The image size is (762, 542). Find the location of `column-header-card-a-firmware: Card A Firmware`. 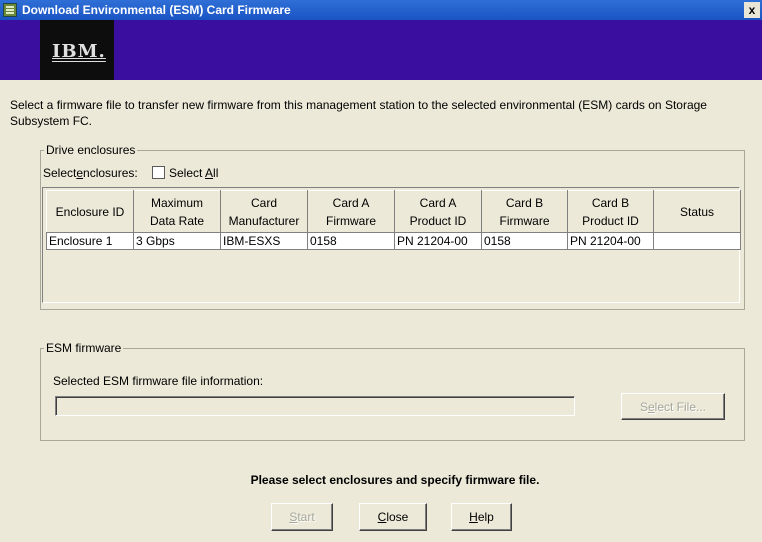

column-header-card-a-firmware: Card A Firmware is located at coordinates (351, 211).